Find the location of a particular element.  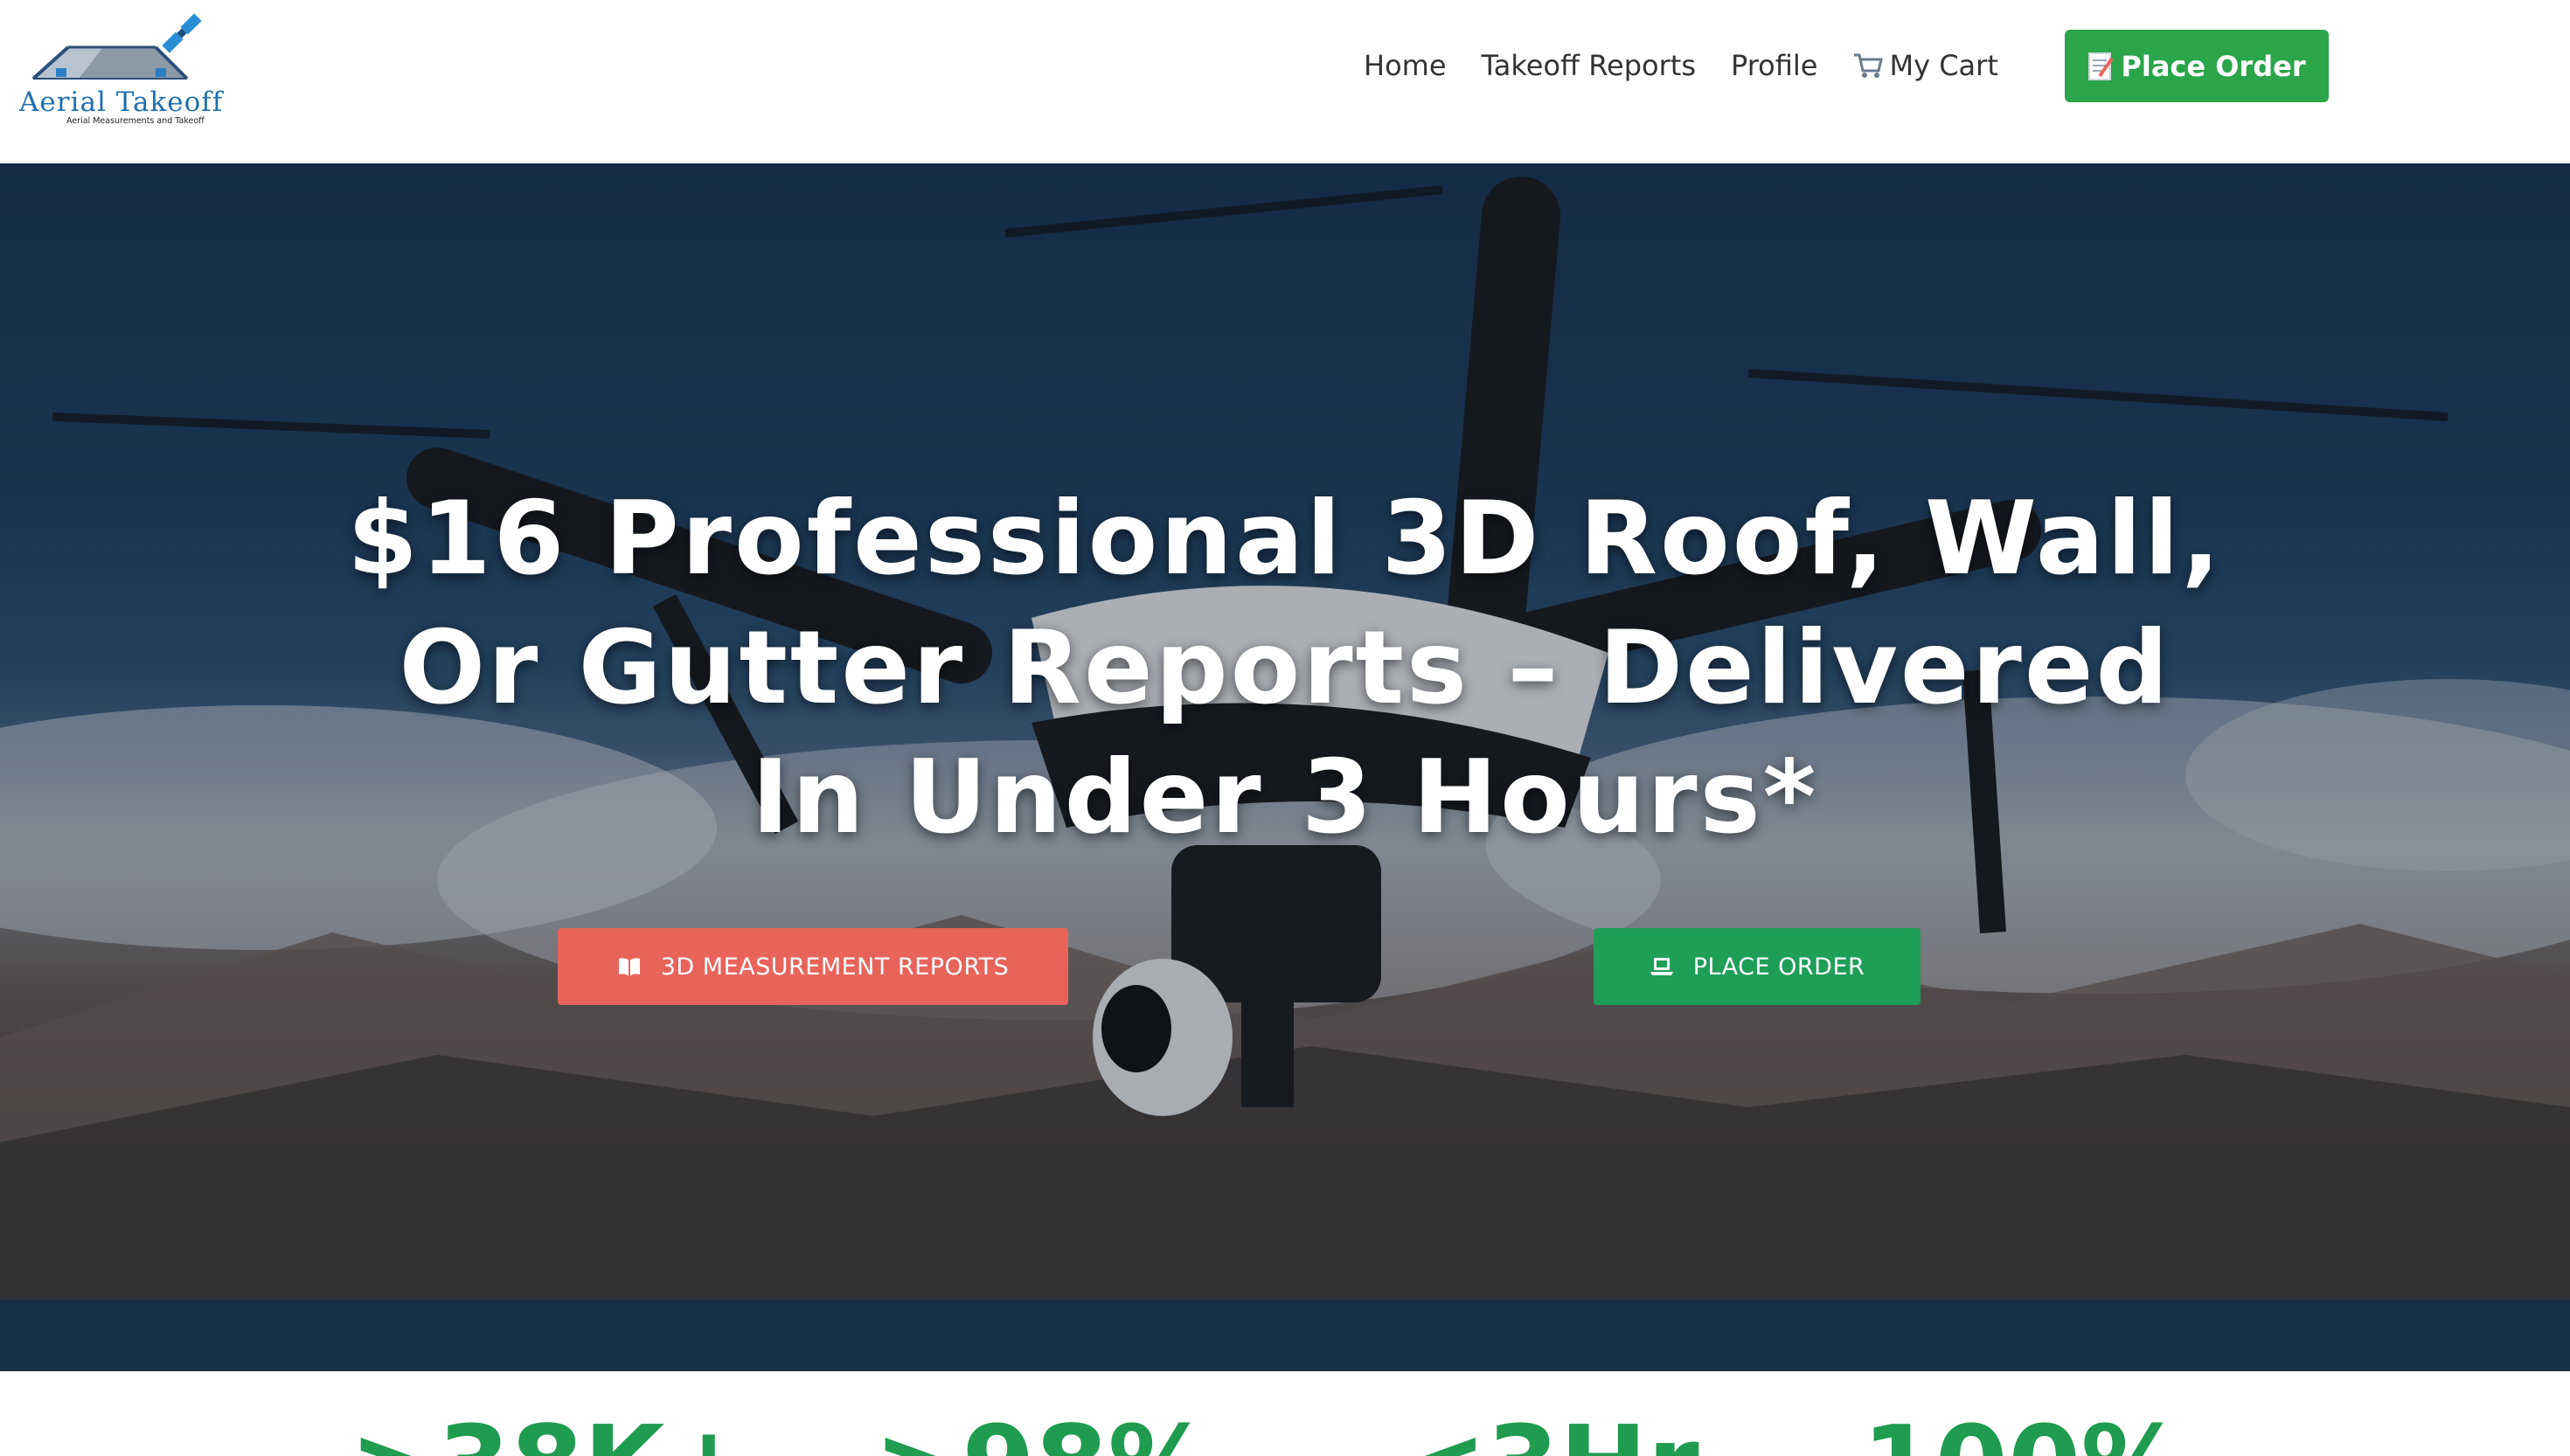

stat-value: 100% is located at coordinates (2024, 1434).